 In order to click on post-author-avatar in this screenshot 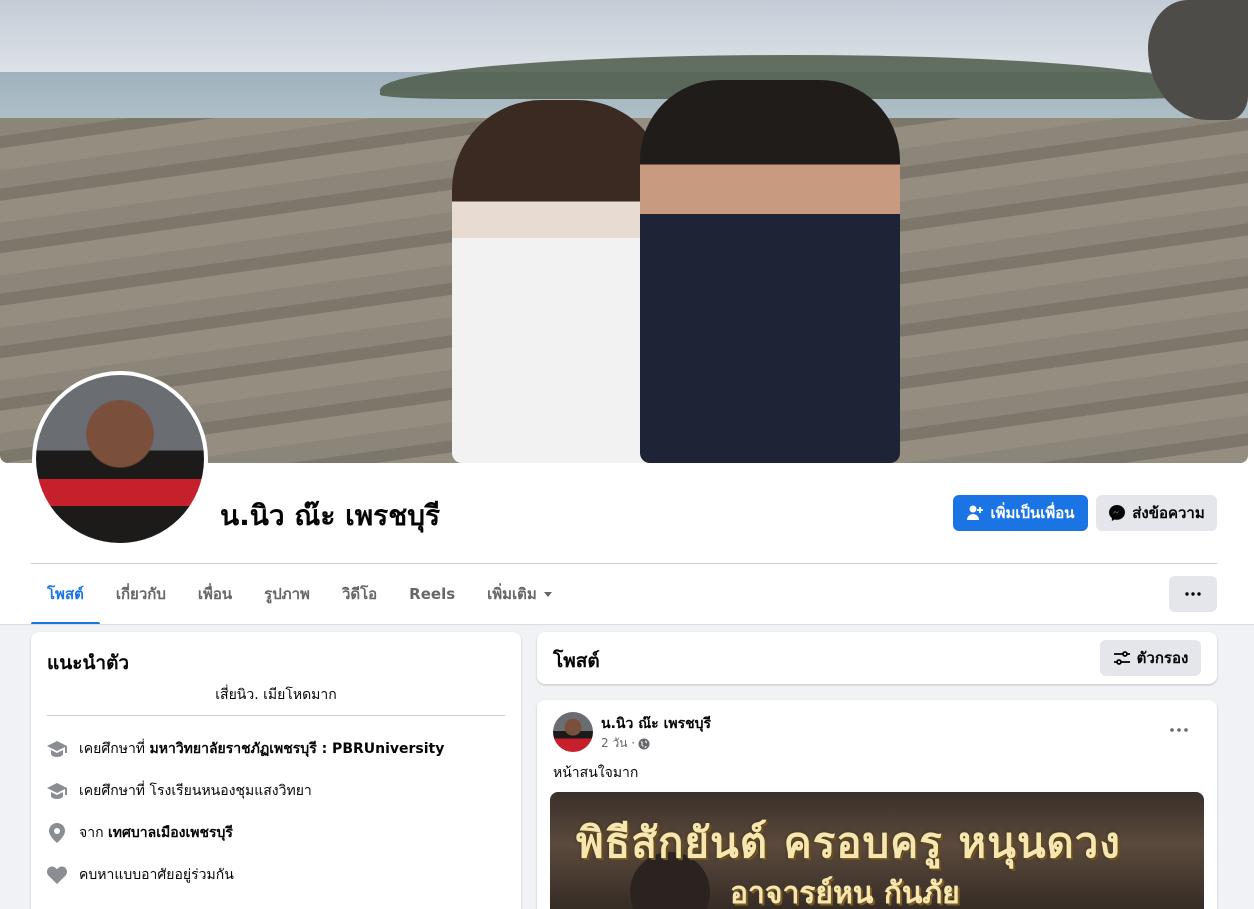, I will do `click(573, 732)`.